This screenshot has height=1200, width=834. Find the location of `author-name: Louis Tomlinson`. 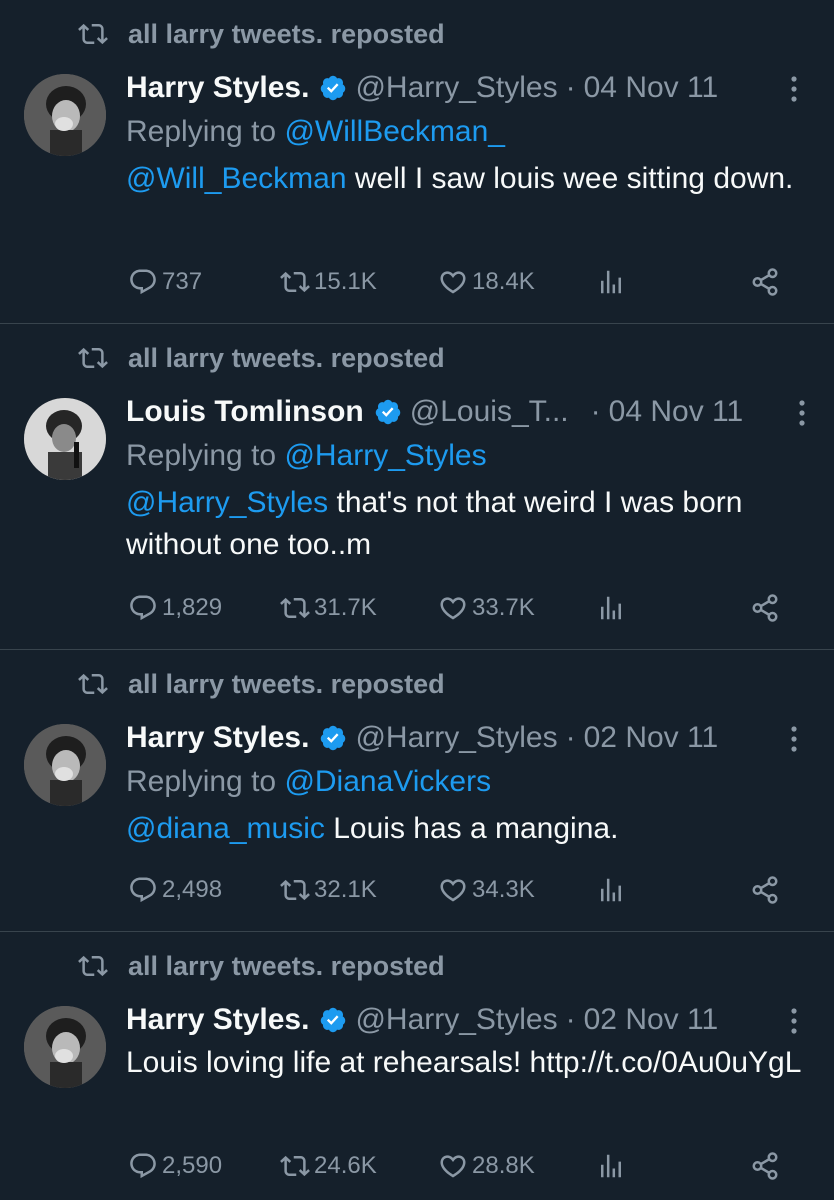

author-name: Louis Tomlinson is located at coordinates (245, 412).